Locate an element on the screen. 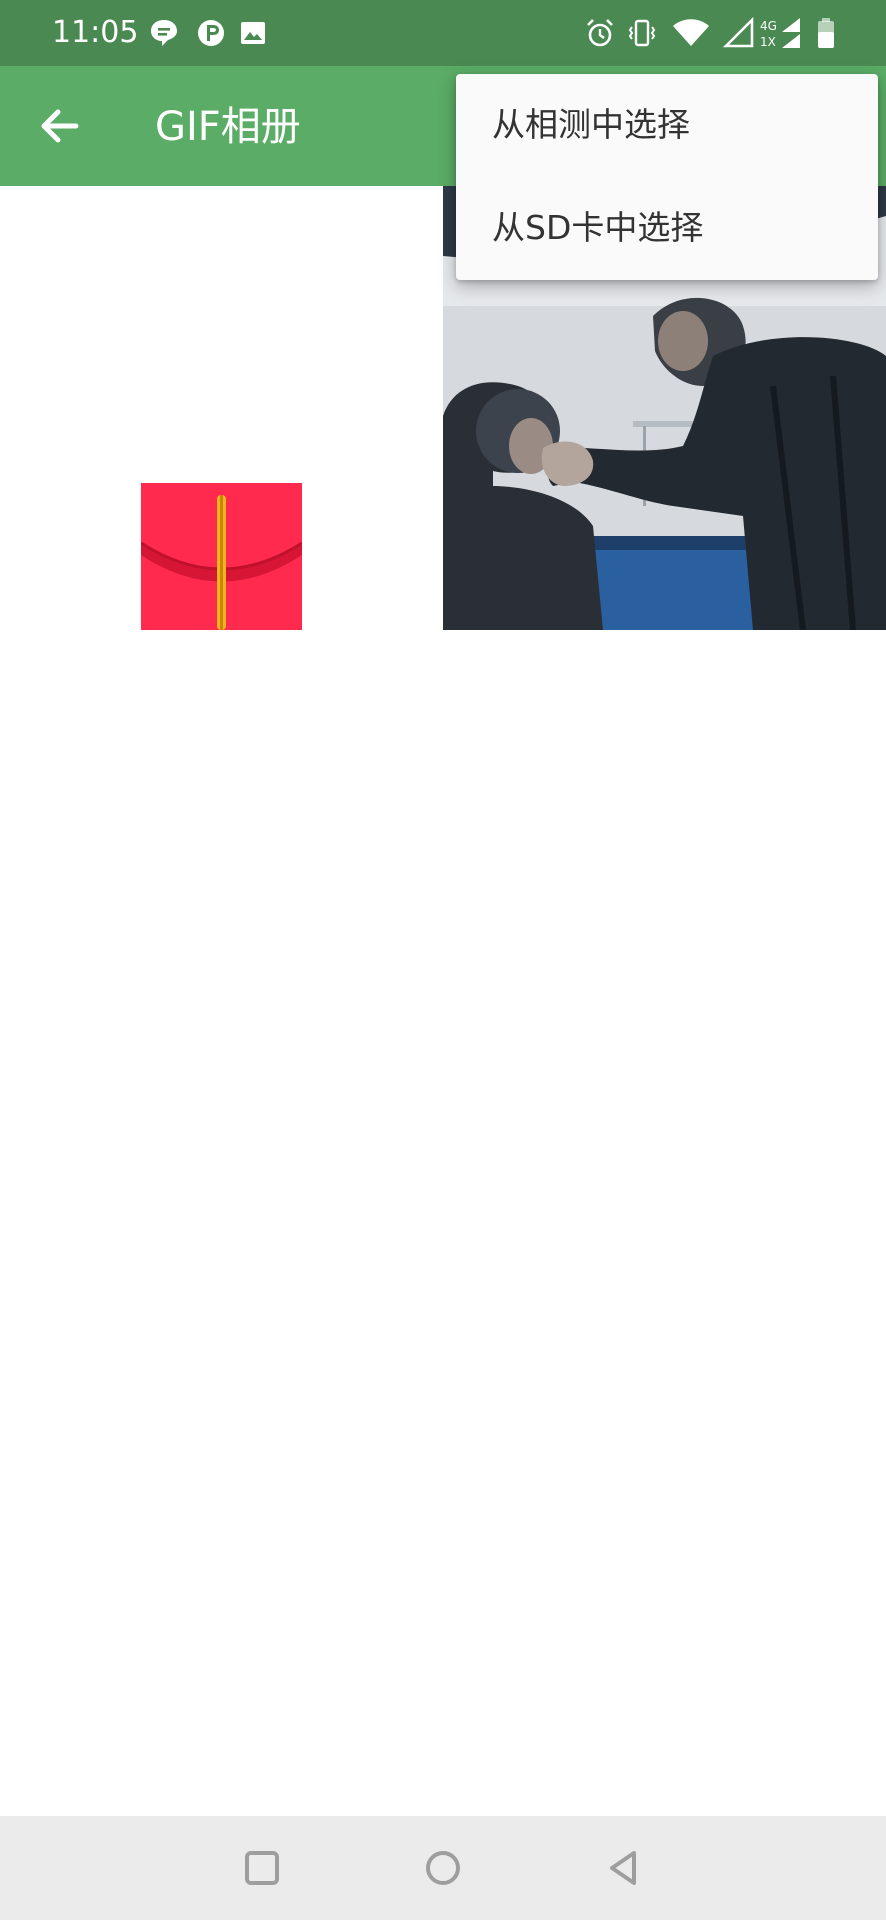 This screenshot has height=1920, width=886. vibrate-icon is located at coordinates (642, 33).